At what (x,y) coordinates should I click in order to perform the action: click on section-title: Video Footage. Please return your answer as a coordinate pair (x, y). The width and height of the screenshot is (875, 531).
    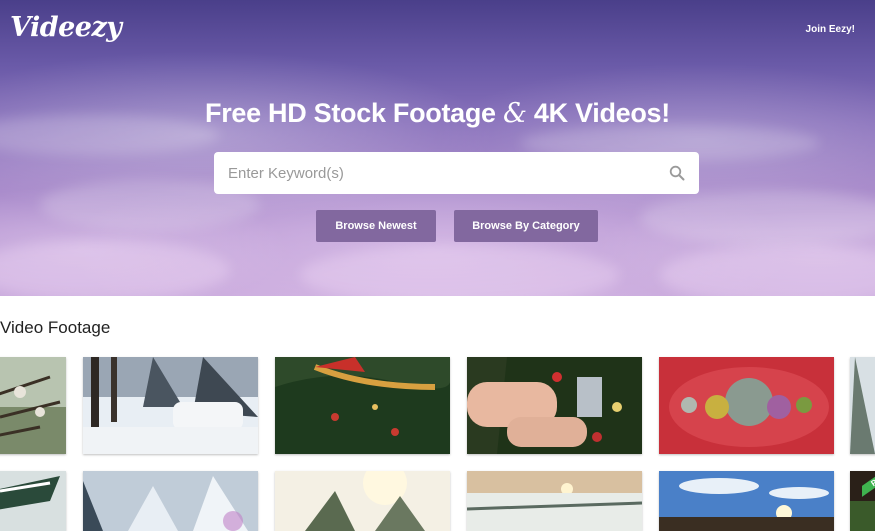
    Looking at the image, I should click on (55, 327).